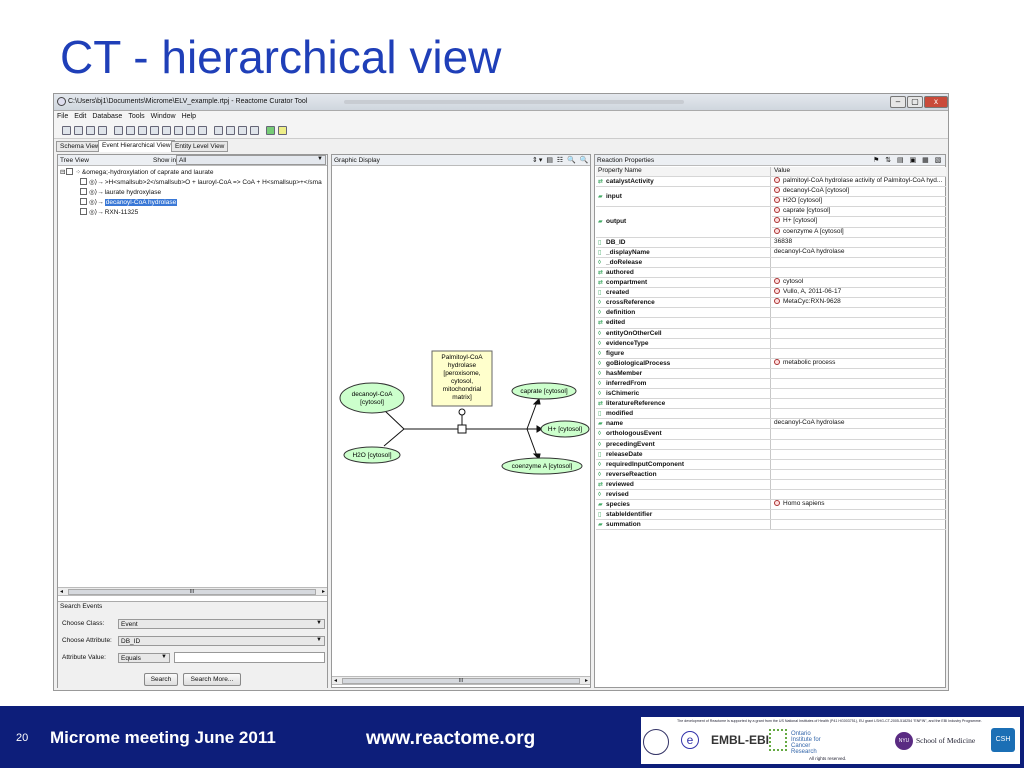 The height and width of the screenshot is (768, 1024). I want to click on property-row: ◊ precedingEvent, so click(771, 444).